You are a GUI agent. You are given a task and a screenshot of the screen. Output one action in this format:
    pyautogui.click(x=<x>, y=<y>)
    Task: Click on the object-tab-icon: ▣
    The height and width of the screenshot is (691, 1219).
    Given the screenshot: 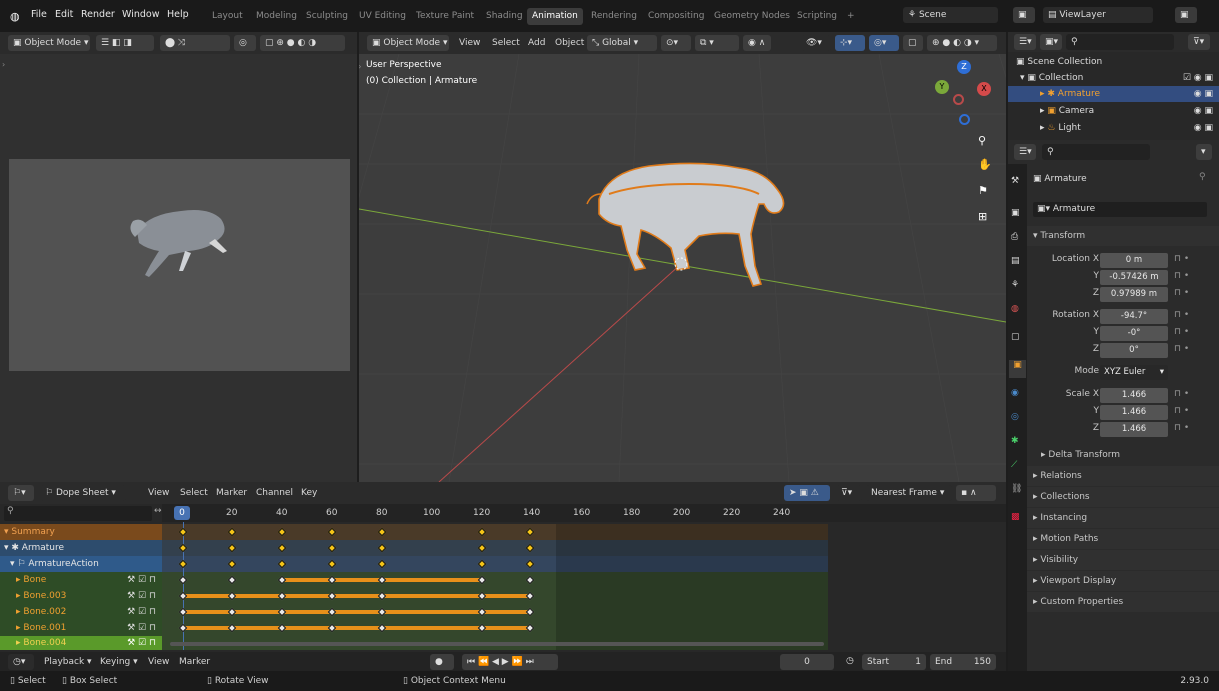 What is the action you would take?
    pyautogui.click(x=1017, y=369)
    